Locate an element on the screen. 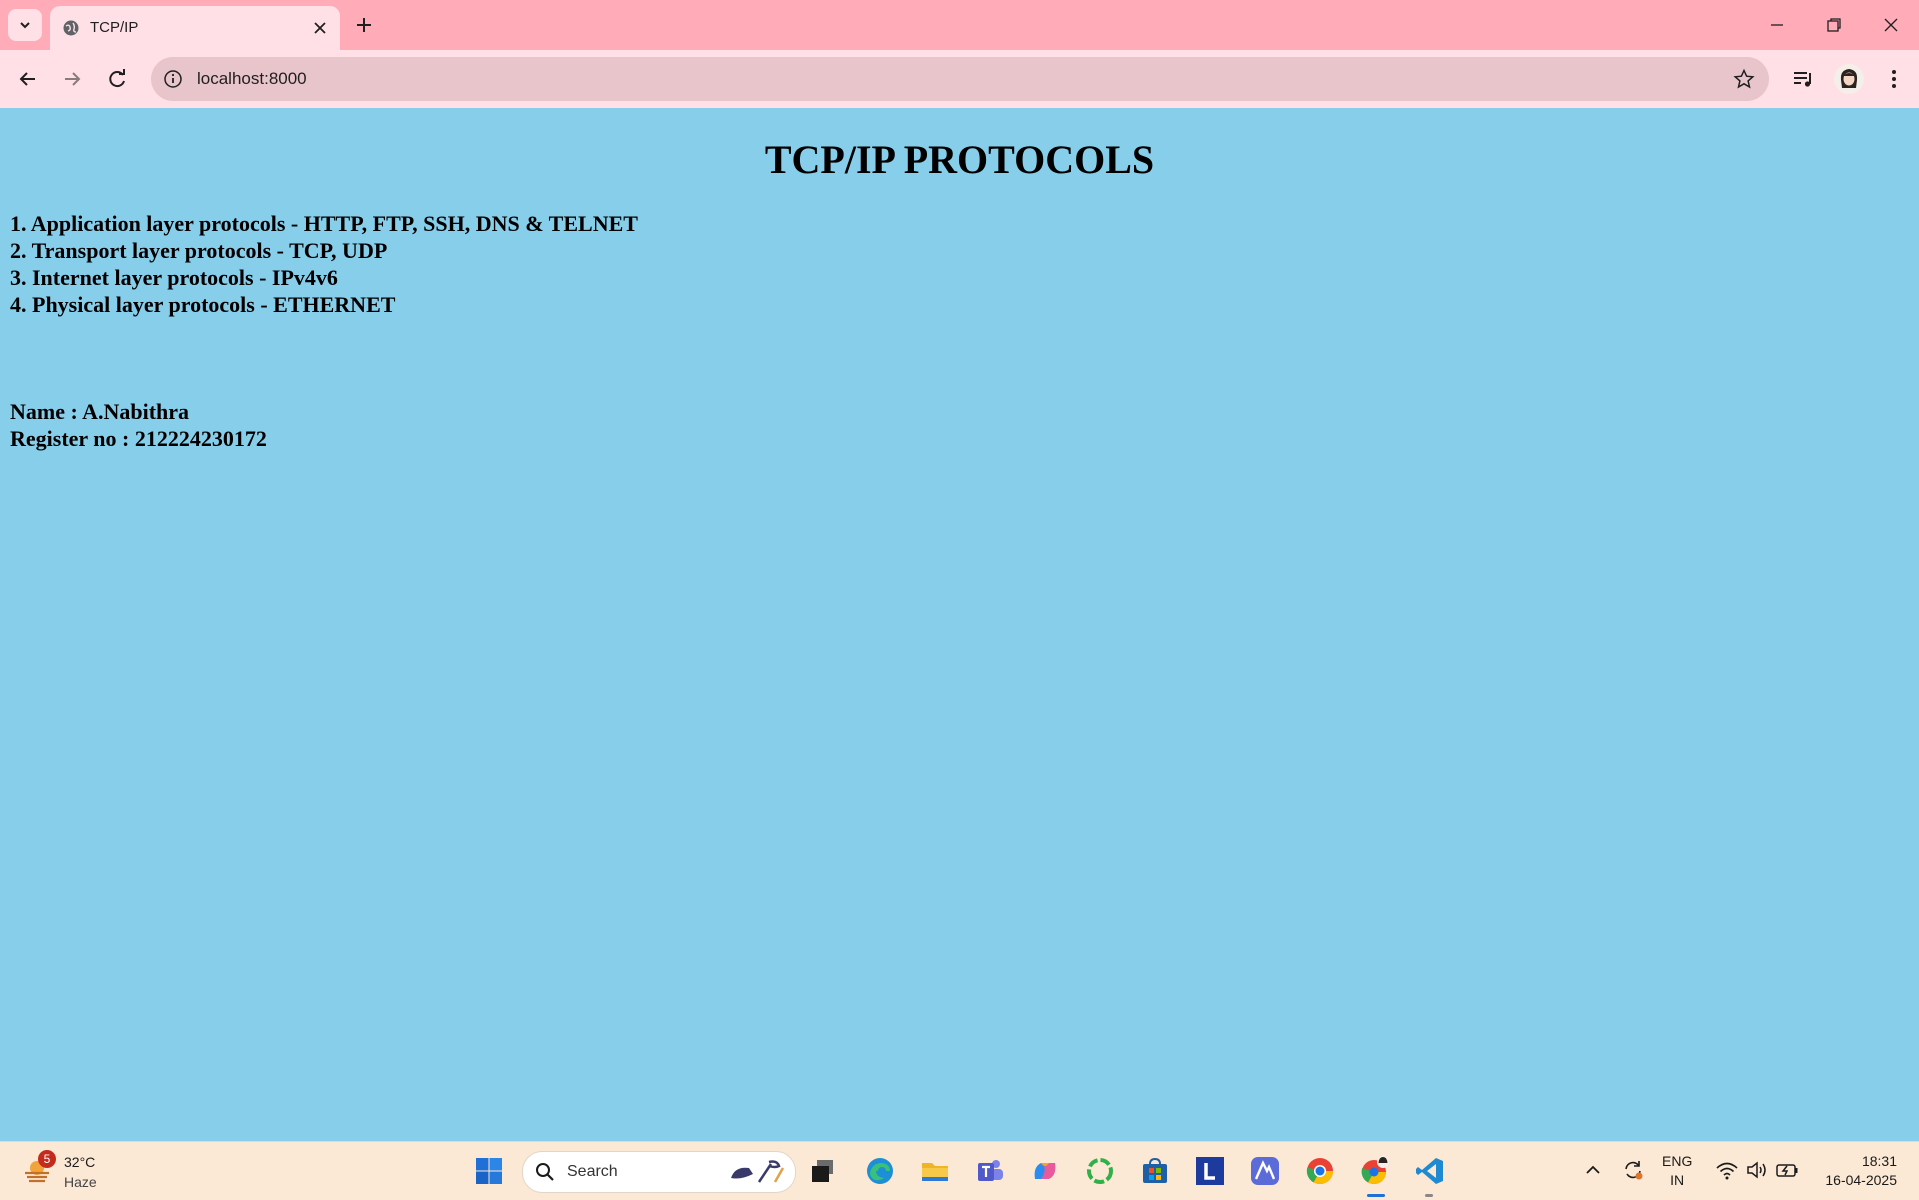 This screenshot has height=1200, width=1919. forward-arrow-icon is located at coordinates (72, 79).